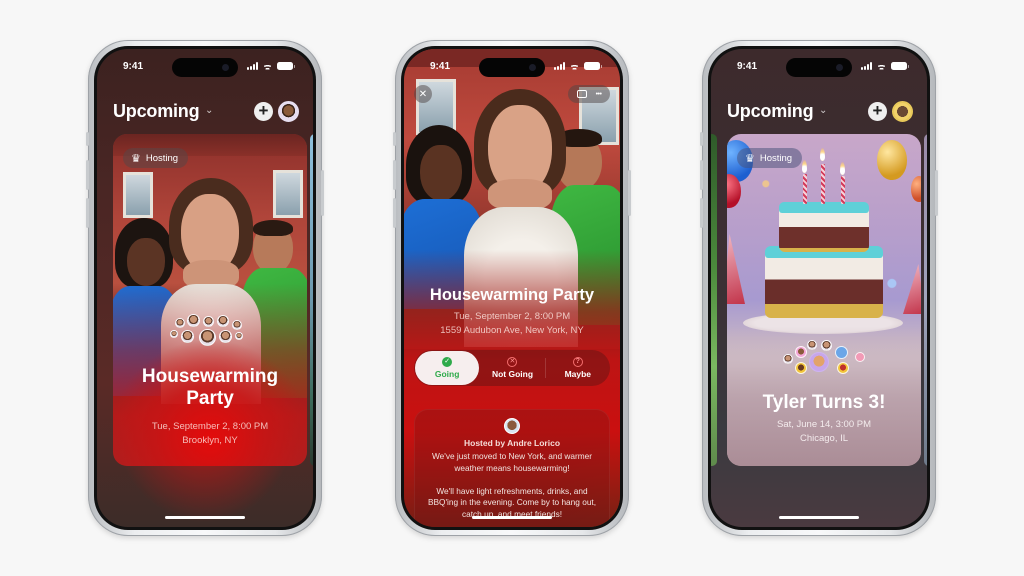  Describe the element at coordinates (447, 374) in the screenshot. I see `rsvp-going-label: Going` at that location.